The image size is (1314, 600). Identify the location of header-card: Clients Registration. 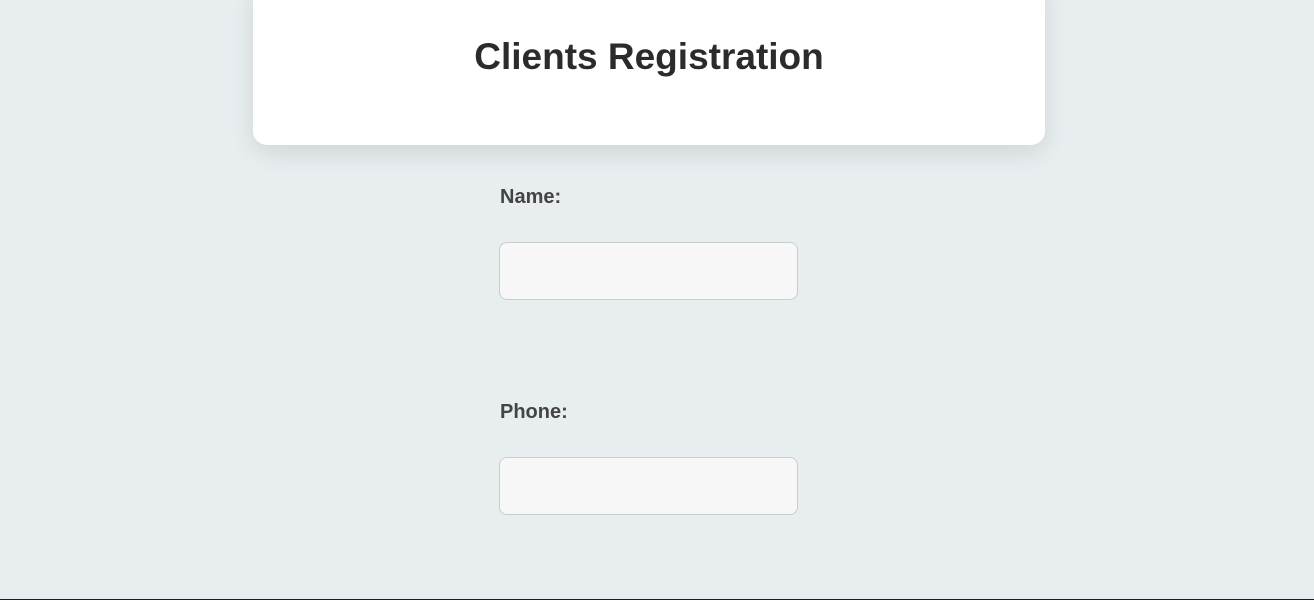
(649, 72).